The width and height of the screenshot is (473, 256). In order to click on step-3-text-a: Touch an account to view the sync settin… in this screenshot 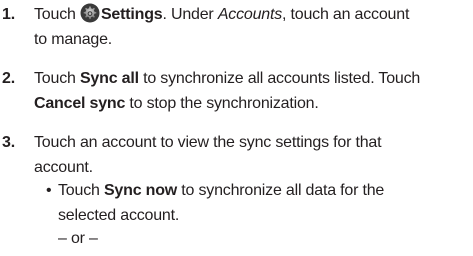, I will do `click(208, 142)`.